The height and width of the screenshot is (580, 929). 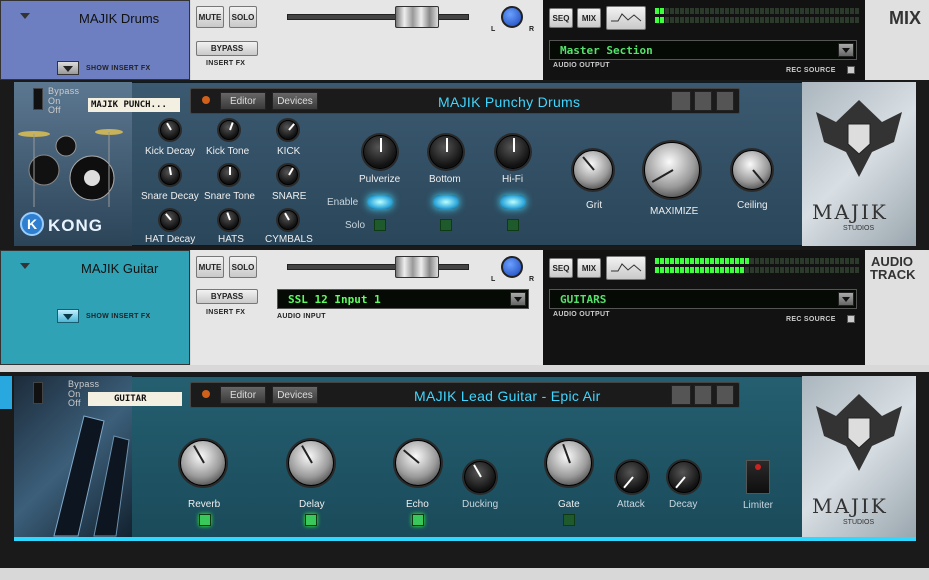 What do you see at coordinates (752, 170) in the screenshot?
I see `ceiling-knob` at bounding box center [752, 170].